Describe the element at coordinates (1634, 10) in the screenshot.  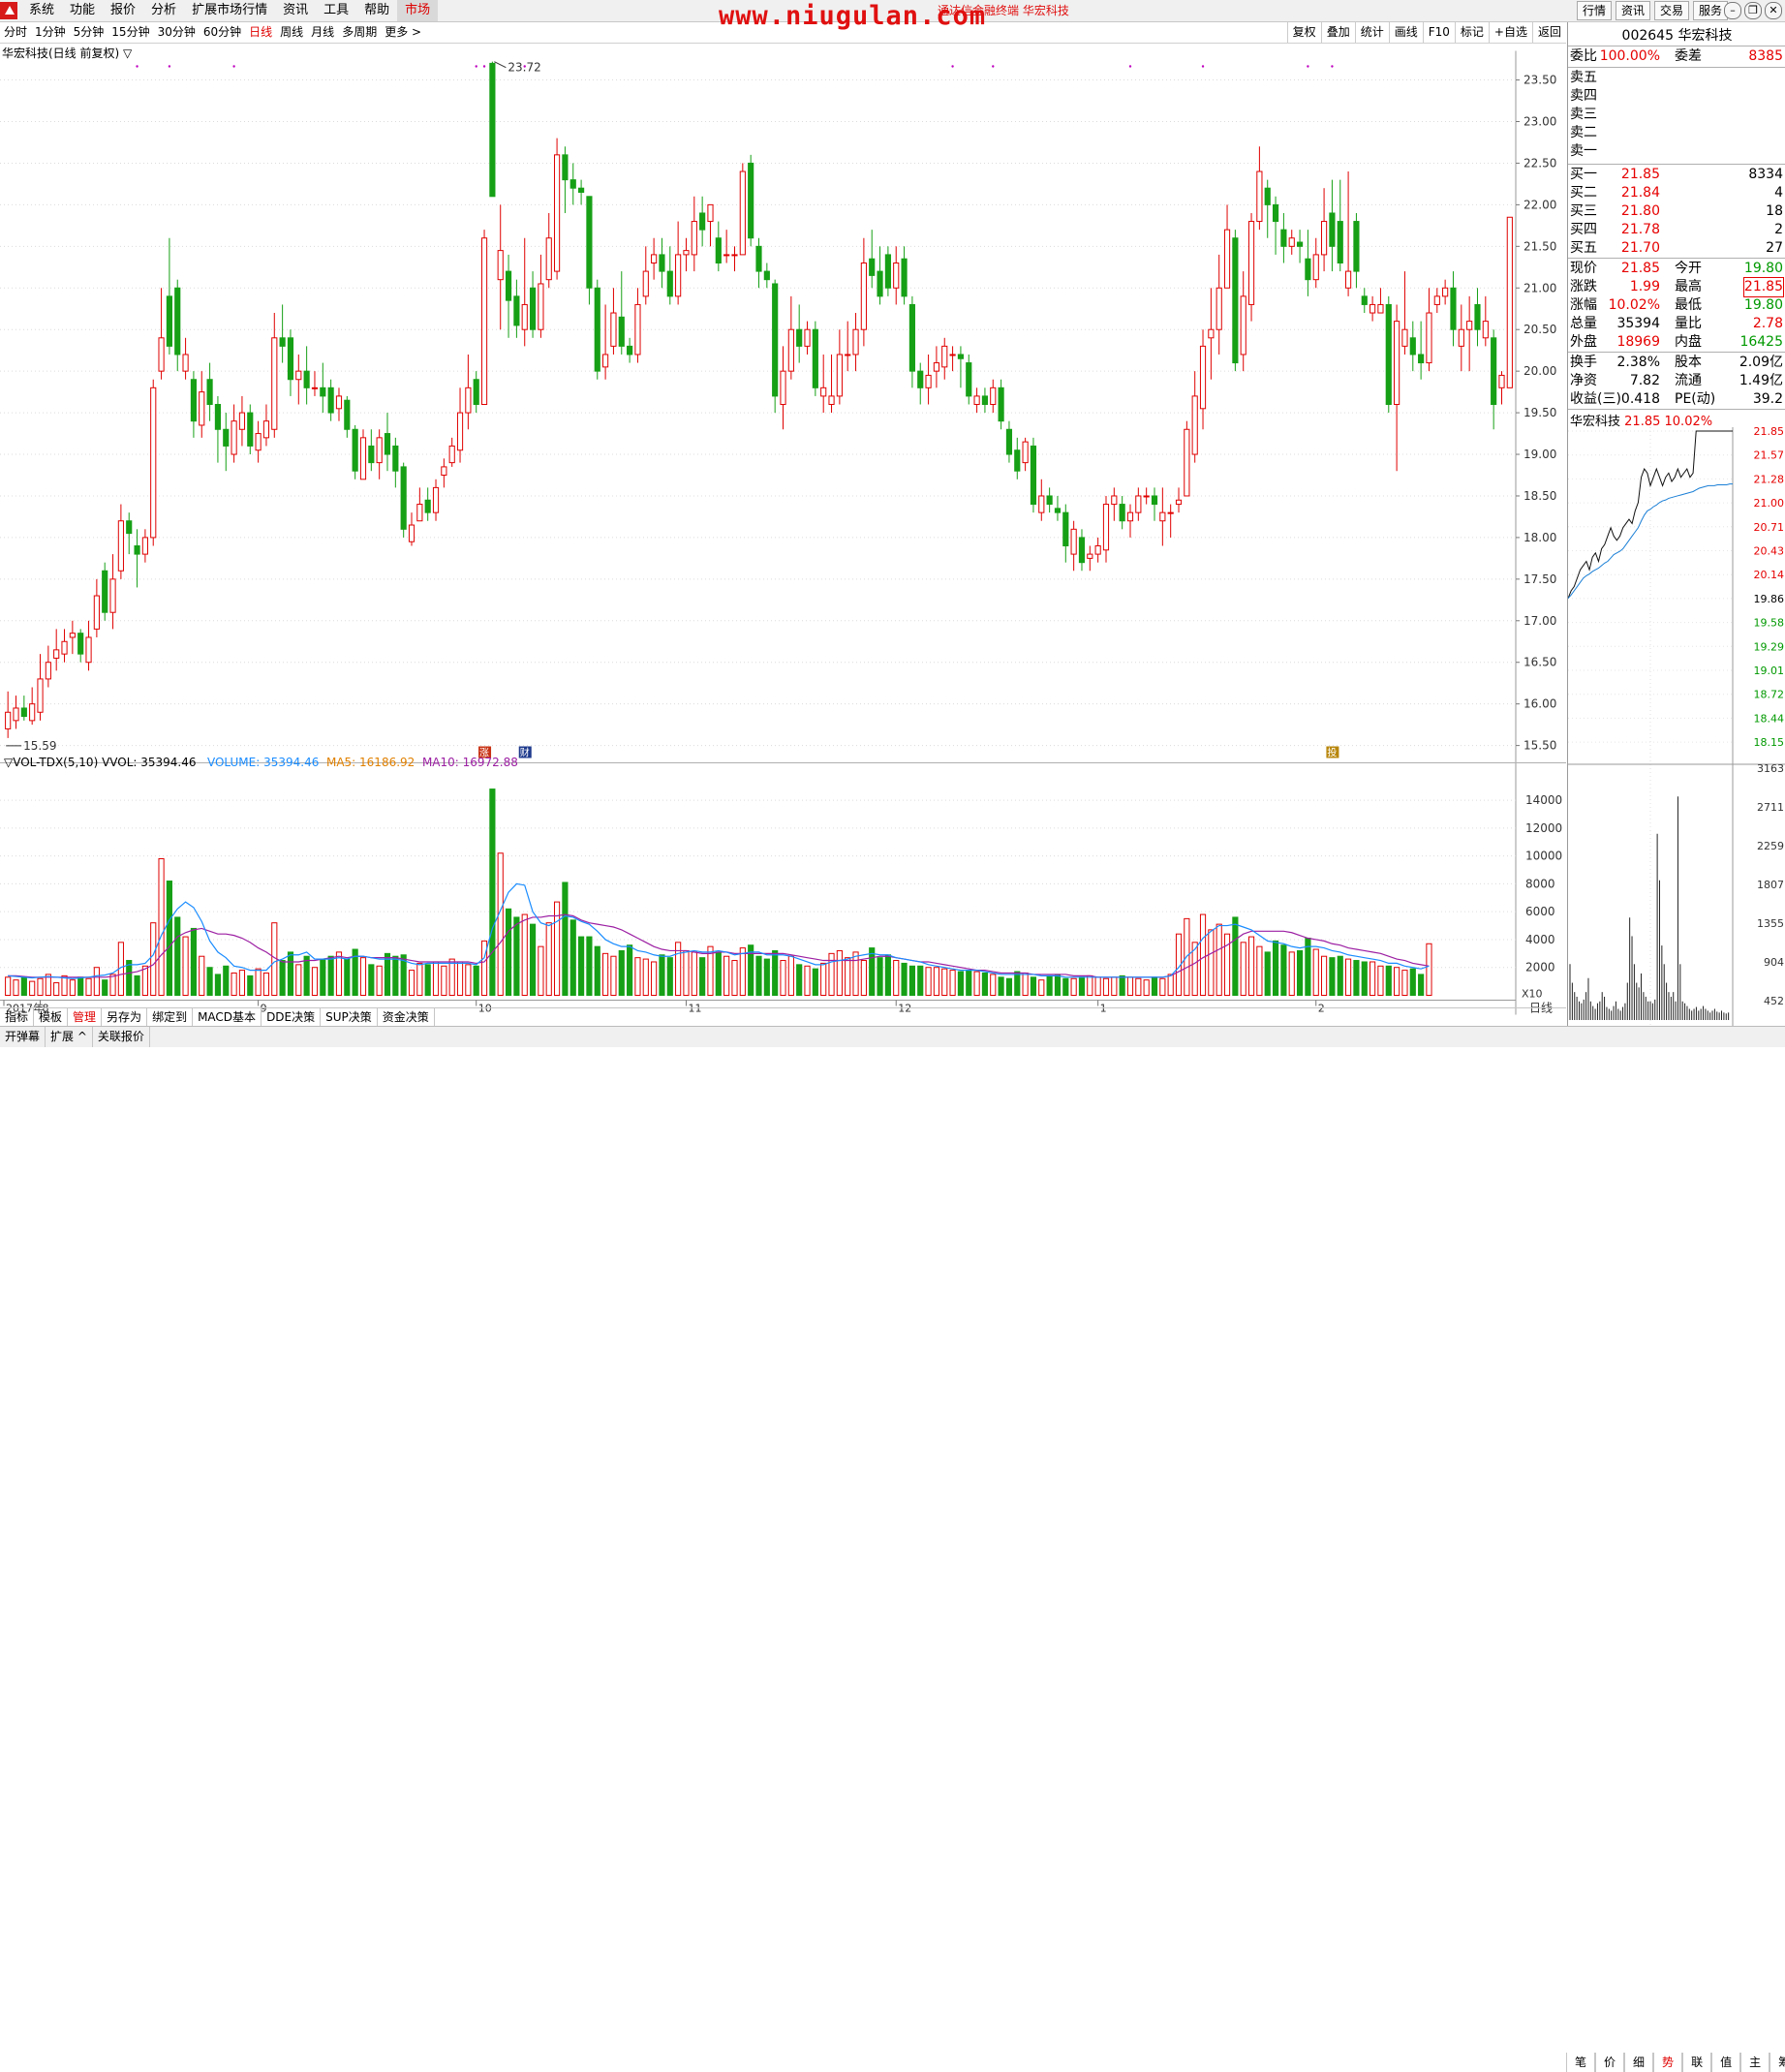
I see `top-button-1: 资讯` at that location.